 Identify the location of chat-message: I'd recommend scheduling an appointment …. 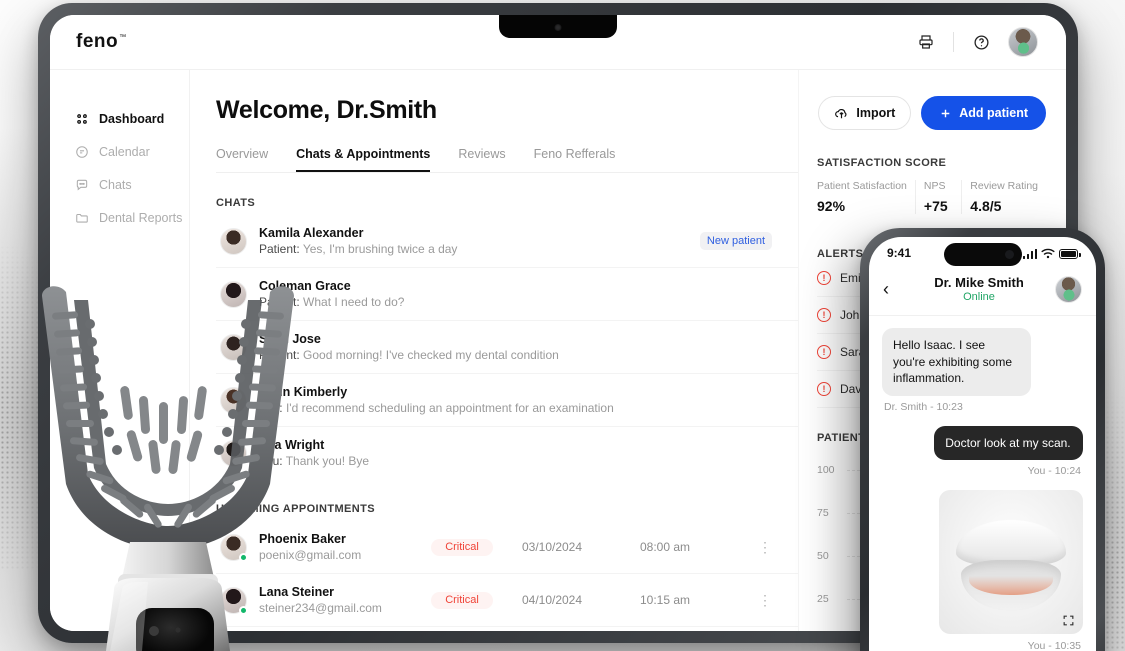
(449, 408).